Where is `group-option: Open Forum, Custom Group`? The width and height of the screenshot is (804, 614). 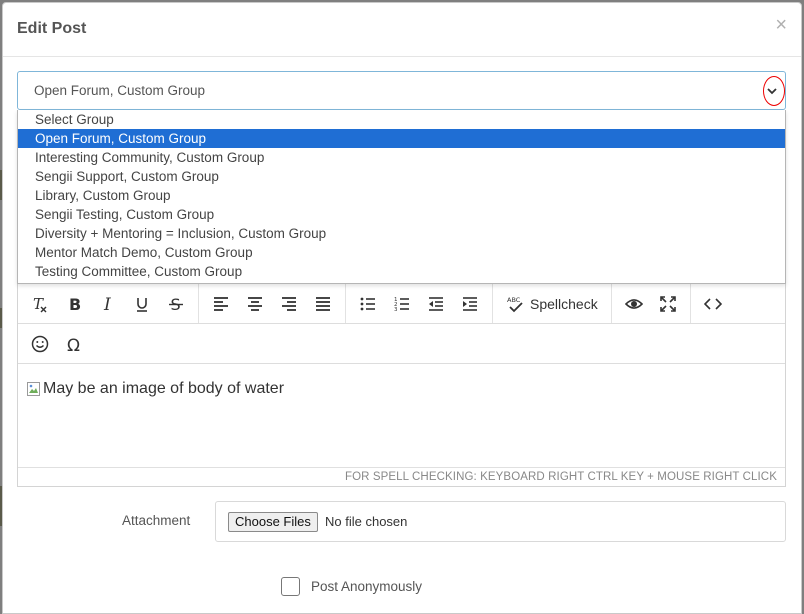 group-option: Open Forum, Custom Group is located at coordinates (401, 138).